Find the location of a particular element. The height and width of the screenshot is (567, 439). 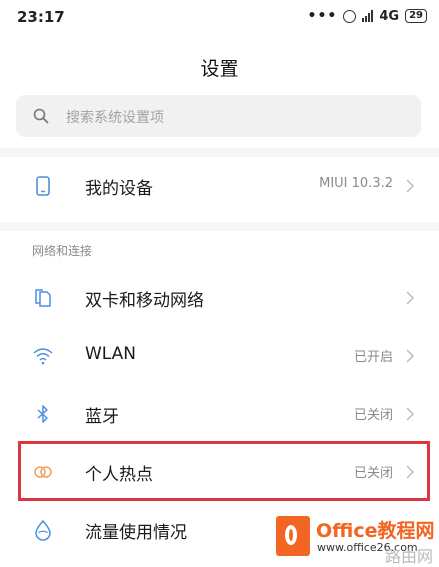

status-time: 23:17 is located at coordinates (41, 17).